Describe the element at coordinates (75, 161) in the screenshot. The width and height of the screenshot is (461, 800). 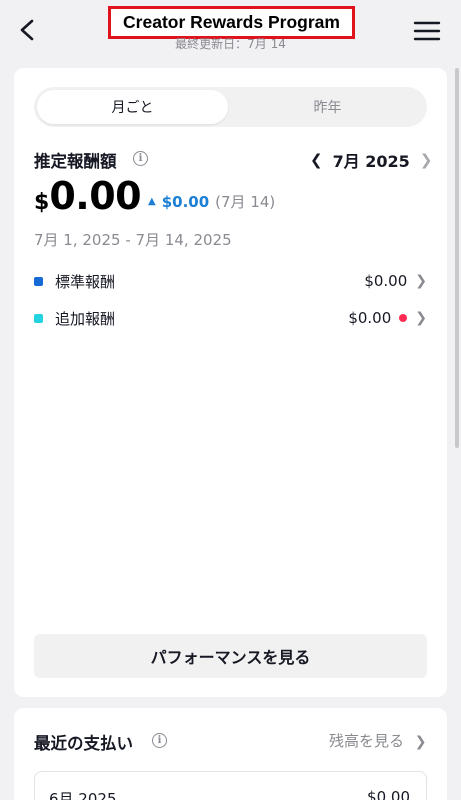
I see `estimated-rewards-label: 推定報酬額` at that location.